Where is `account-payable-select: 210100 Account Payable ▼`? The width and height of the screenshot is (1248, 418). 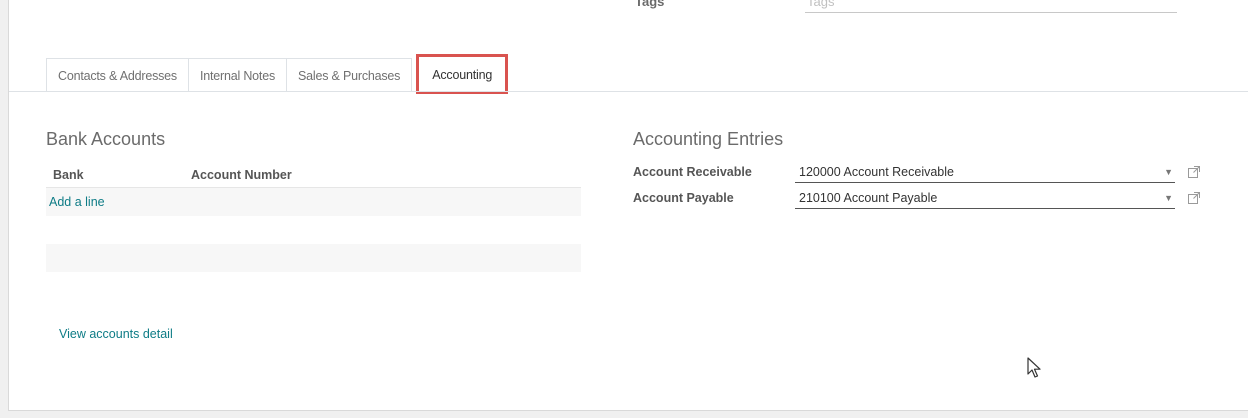
account-payable-select: 210100 Account Payable ▼ is located at coordinates (985, 198).